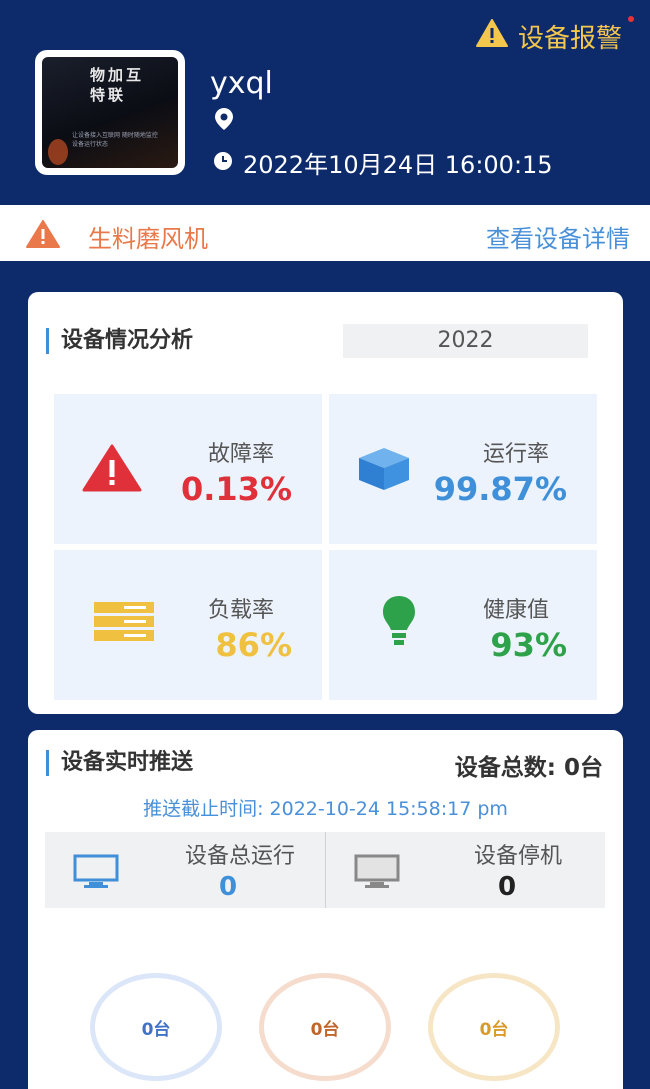 This screenshot has width=650, height=1089. What do you see at coordinates (115, 140) in the screenshot?
I see `avatar-caption: 让设备接入互联网 随时随地监控设备运行状态` at bounding box center [115, 140].